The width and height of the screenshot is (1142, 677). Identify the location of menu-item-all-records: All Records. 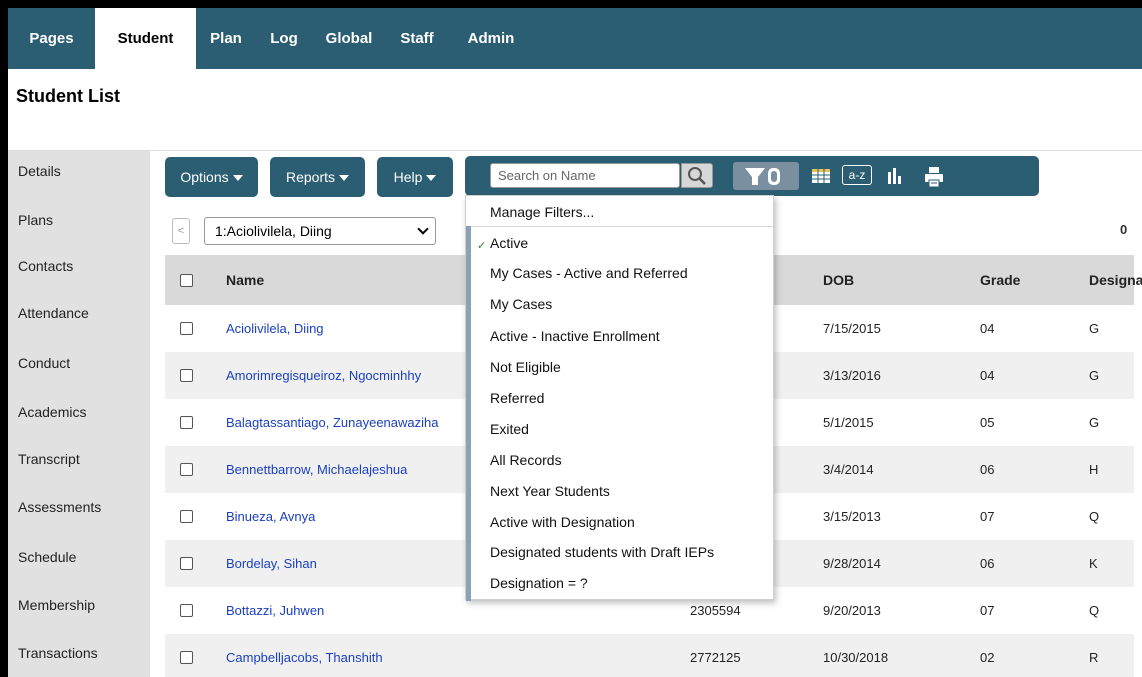
(526, 460).